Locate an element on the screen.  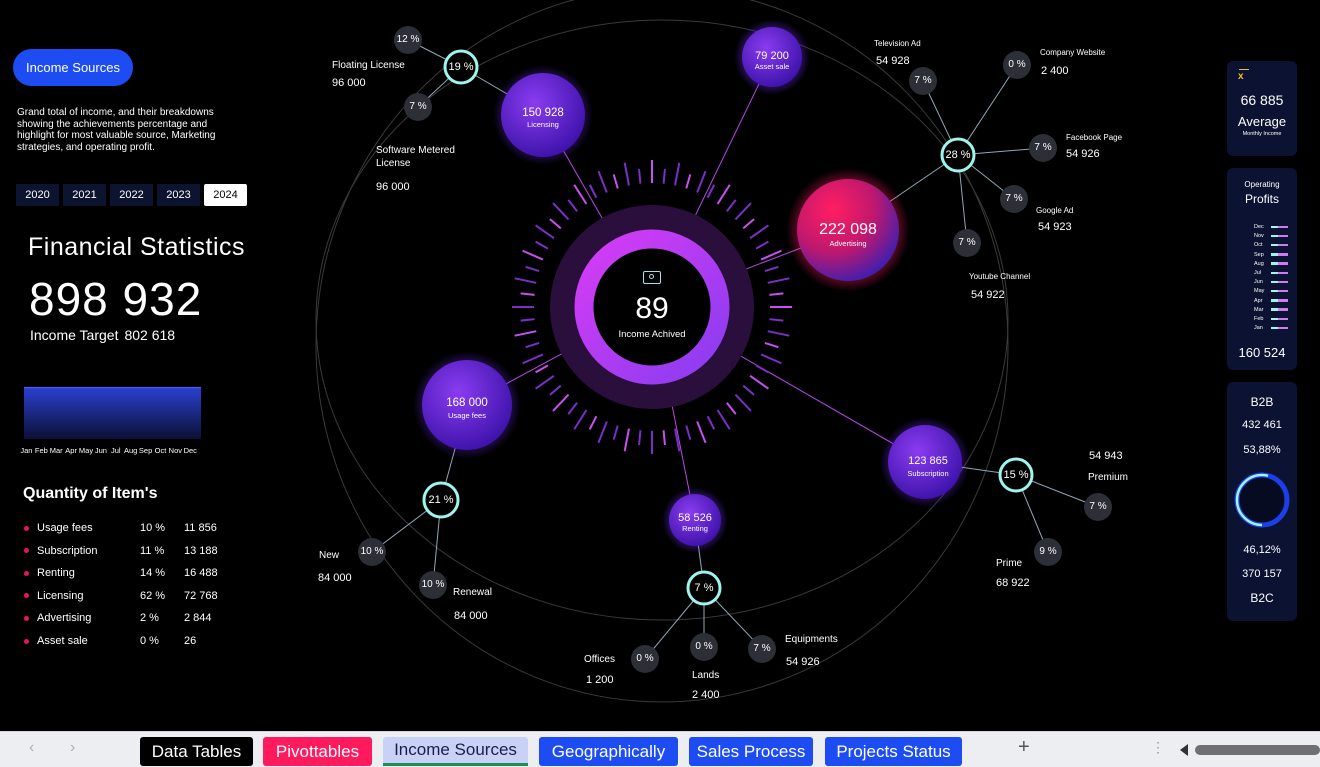
hub-usage-label: Usage fees is located at coordinates (467, 415).